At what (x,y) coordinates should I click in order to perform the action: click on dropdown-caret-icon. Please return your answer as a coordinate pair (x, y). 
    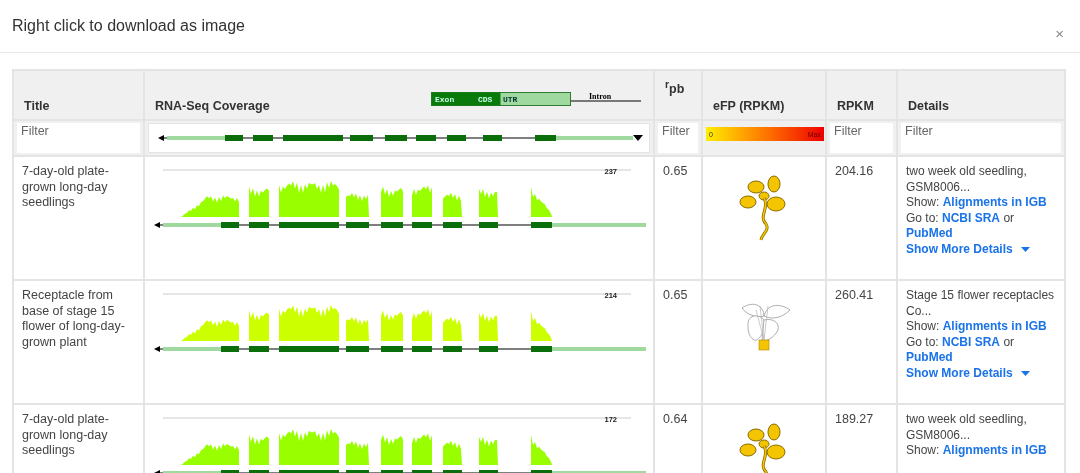
    Looking at the image, I should click on (638, 138).